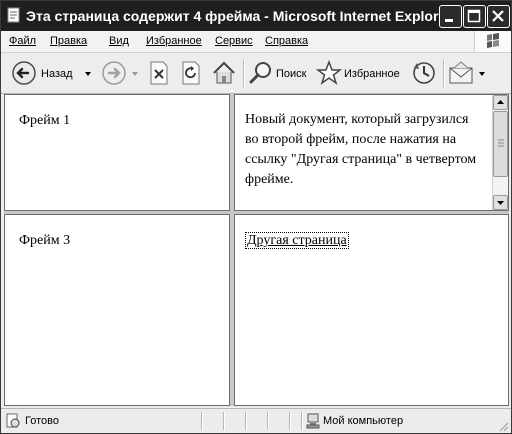 This screenshot has height=434, width=512. I want to click on mail-button, so click(468, 73).